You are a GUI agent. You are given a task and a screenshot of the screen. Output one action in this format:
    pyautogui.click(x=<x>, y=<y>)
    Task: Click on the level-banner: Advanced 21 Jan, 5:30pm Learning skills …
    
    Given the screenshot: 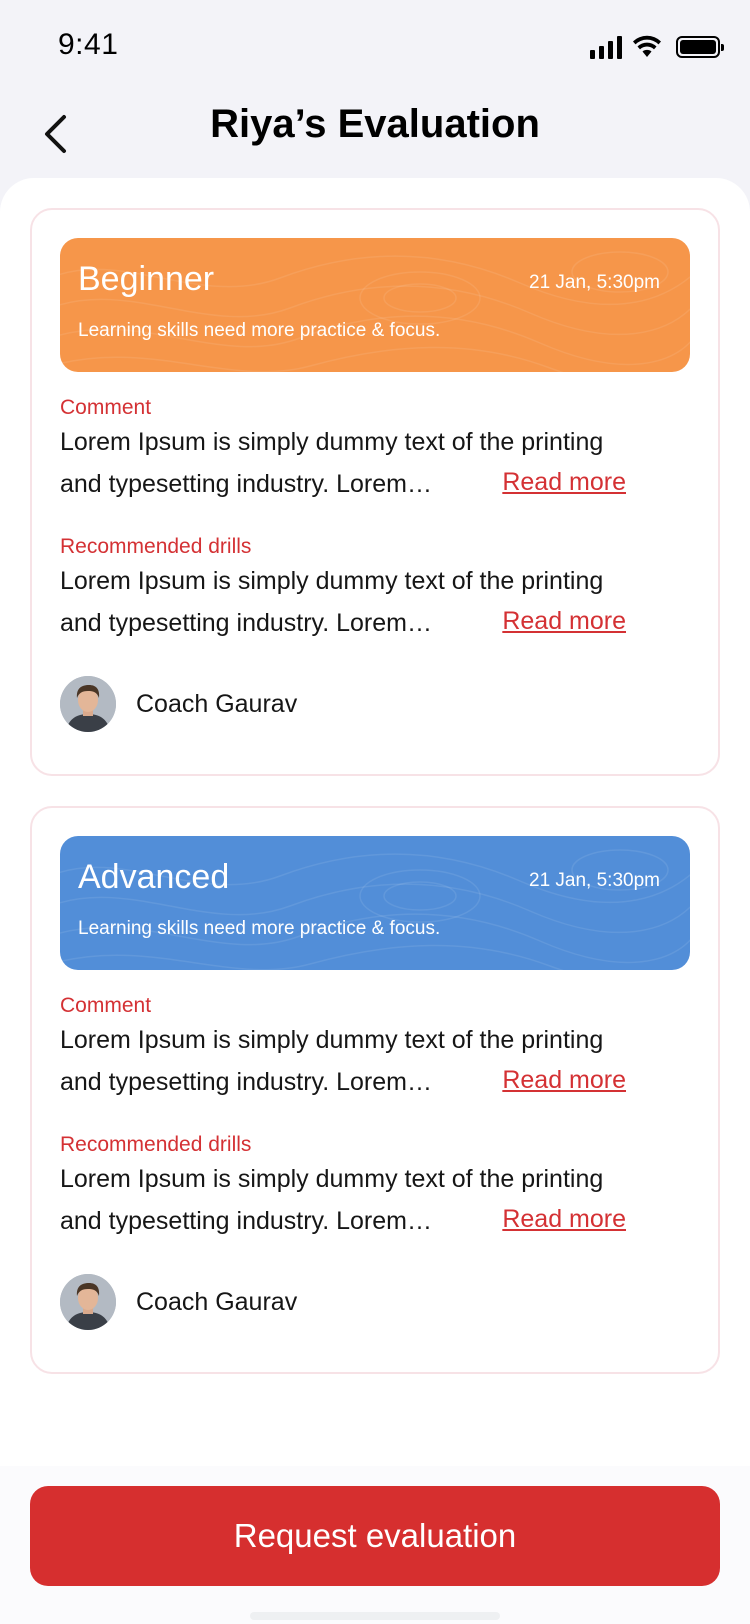 What is the action you would take?
    pyautogui.click(x=375, y=903)
    